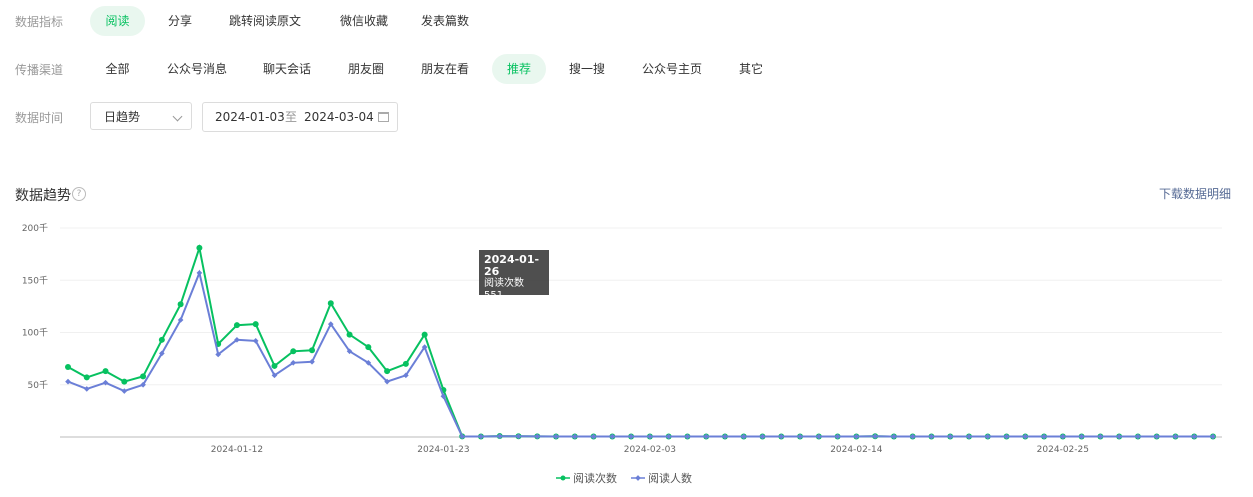 This screenshot has width=1253, height=497. I want to click on x-tick-label: 2024-01-23, so click(443, 450).